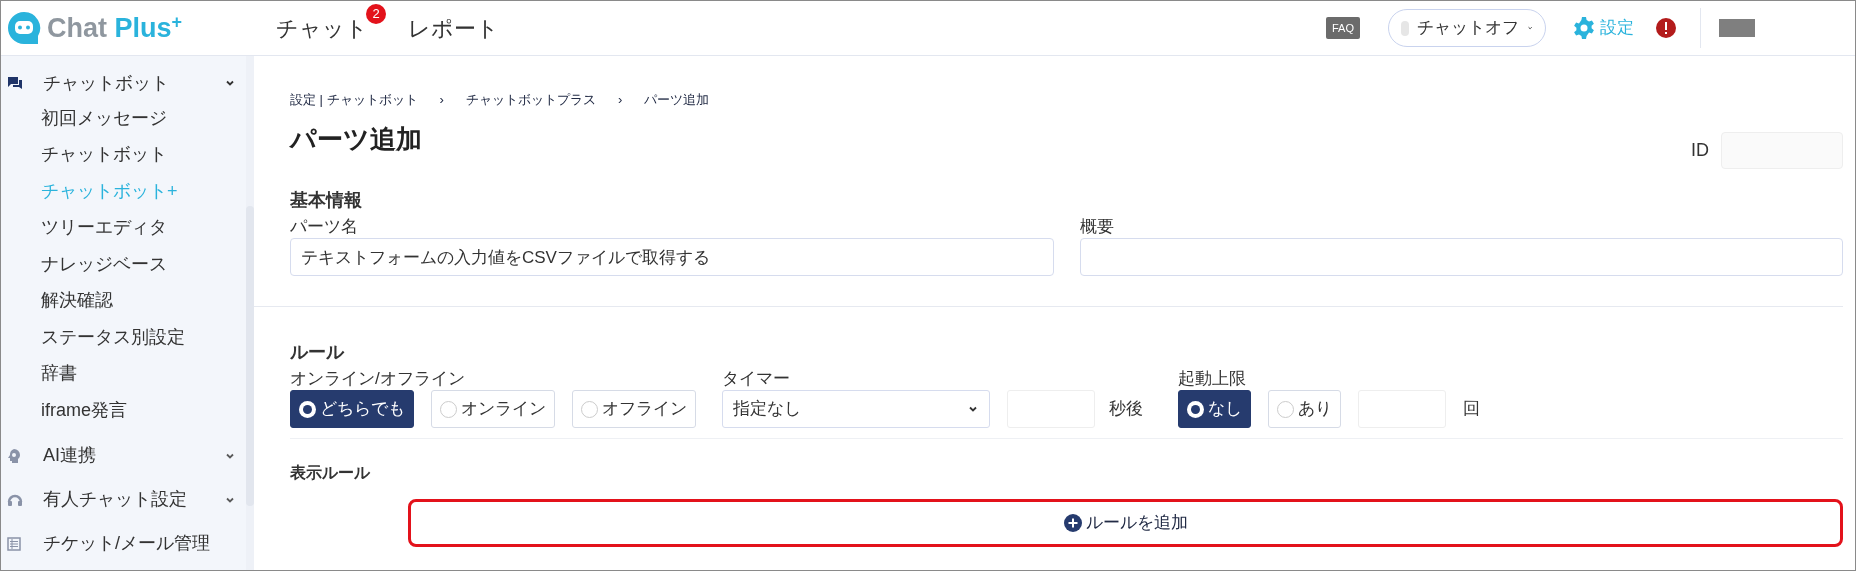  Describe the element at coordinates (677, 100) in the screenshot. I see `breadcrumb-link: パーツ追加` at that location.